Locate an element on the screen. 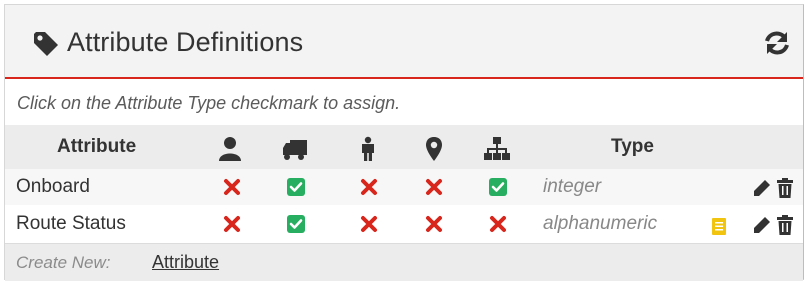 This screenshot has width=809, height=281. truck-icon is located at coordinates (295, 150).